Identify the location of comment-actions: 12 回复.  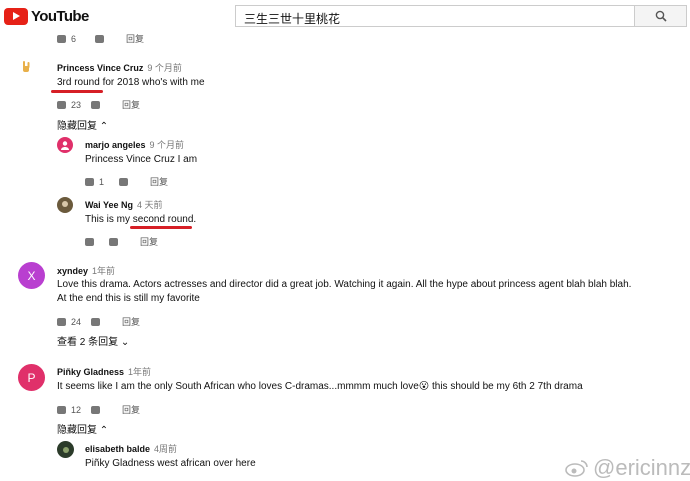
(98, 409).